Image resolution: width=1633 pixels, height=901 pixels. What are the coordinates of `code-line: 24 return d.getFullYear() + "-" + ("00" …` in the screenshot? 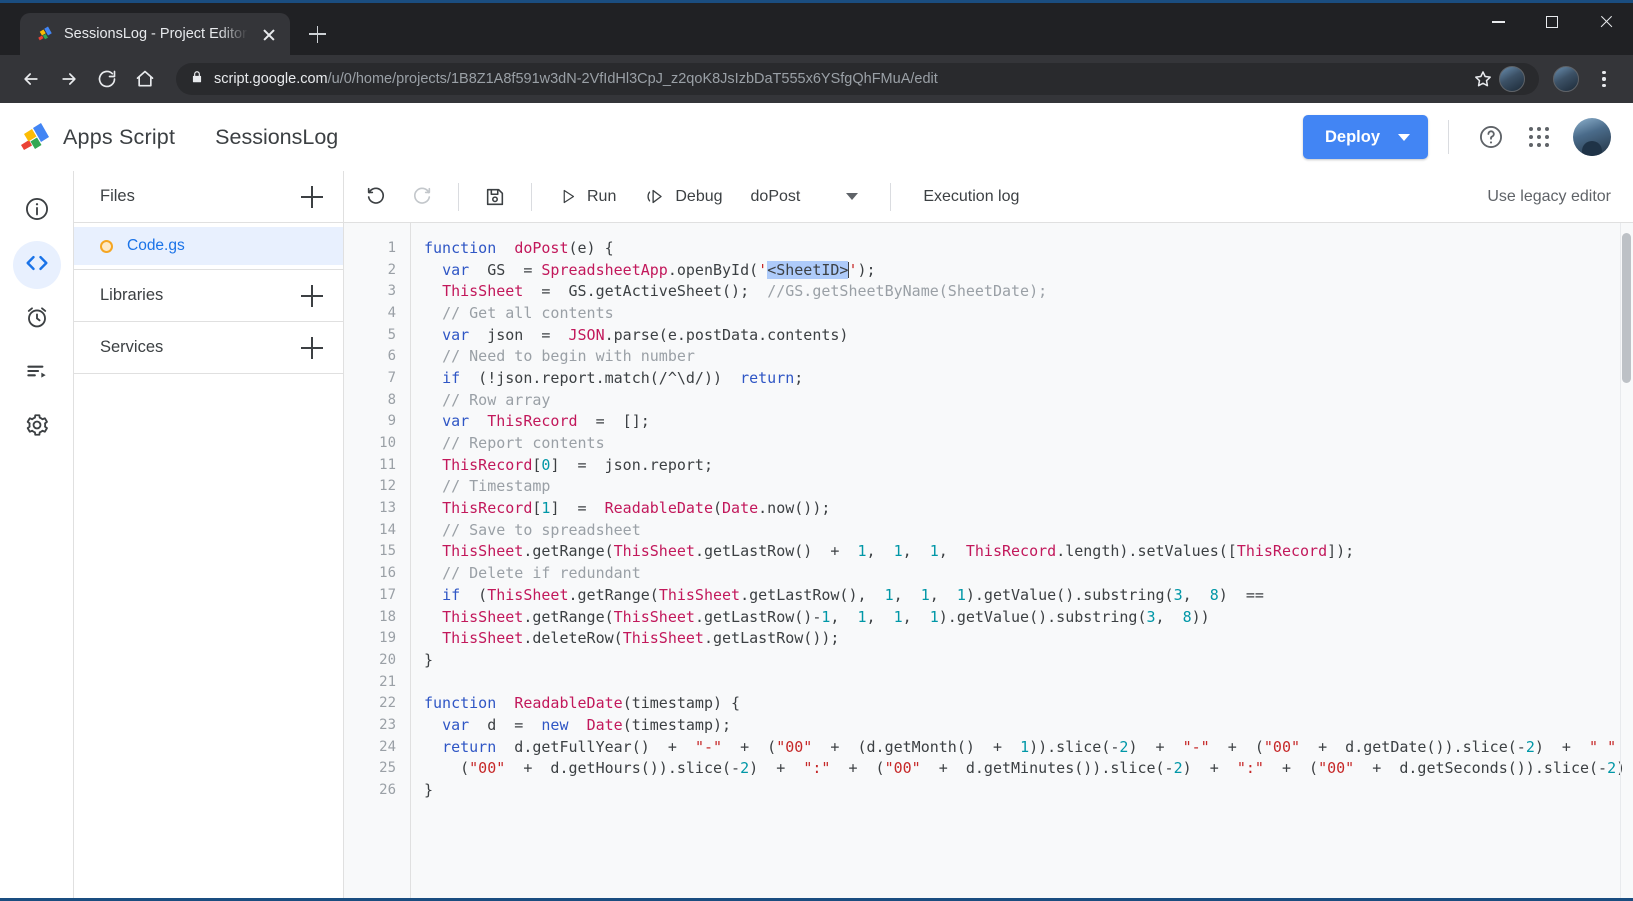 It's located at (983, 747).